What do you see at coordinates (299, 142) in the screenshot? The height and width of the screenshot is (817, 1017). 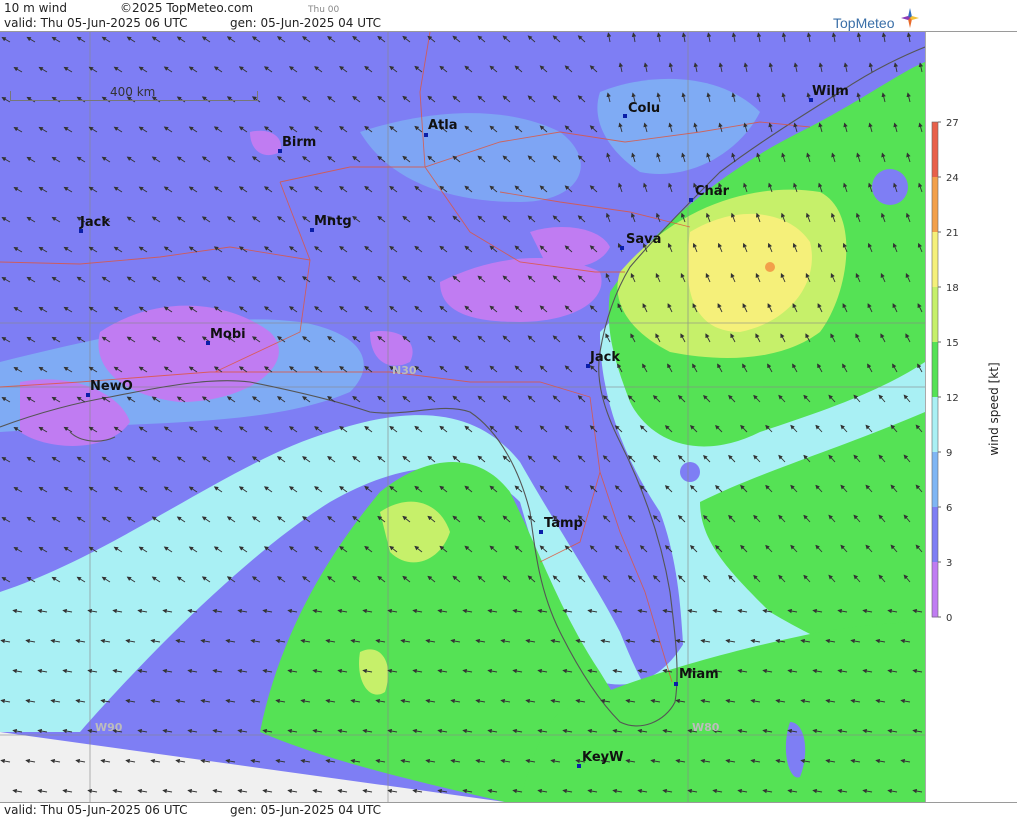 I see `city-label-birm: Birm` at bounding box center [299, 142].